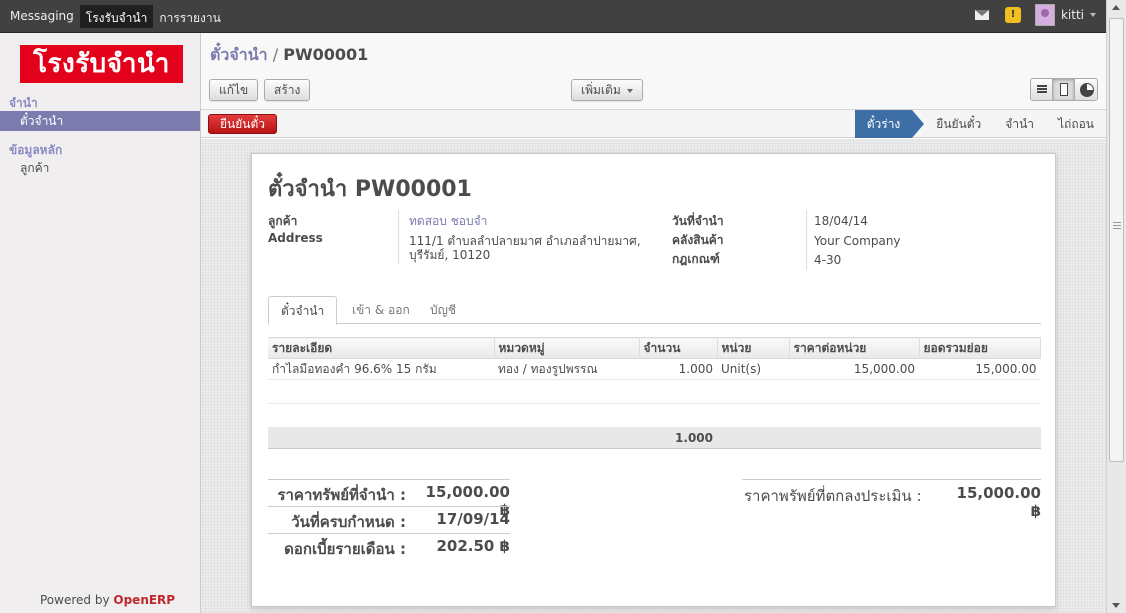 The width and height of the screenshot is (1126, 613). Describe the element at coordinates (381, 369) in the screenshot. I see `line-description: กำไลมือทองคำ 96.6% 15 กรัม` at that location.